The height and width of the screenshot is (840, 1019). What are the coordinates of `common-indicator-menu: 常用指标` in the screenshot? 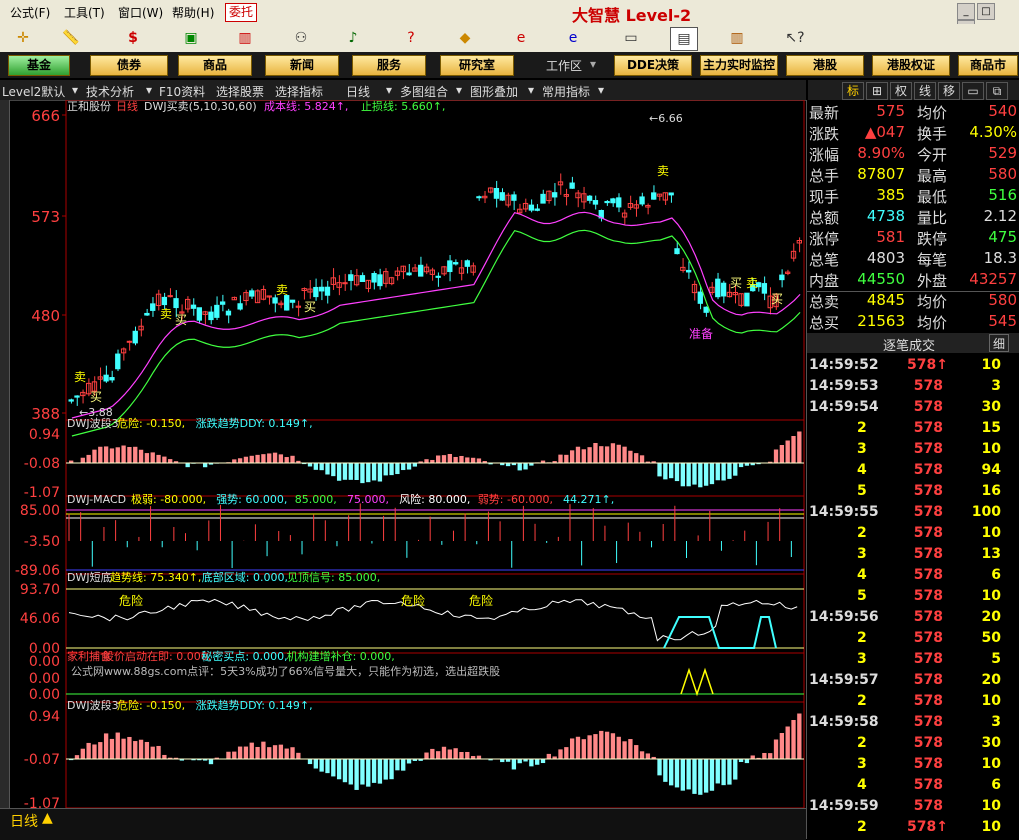 It's located at (566, 91).